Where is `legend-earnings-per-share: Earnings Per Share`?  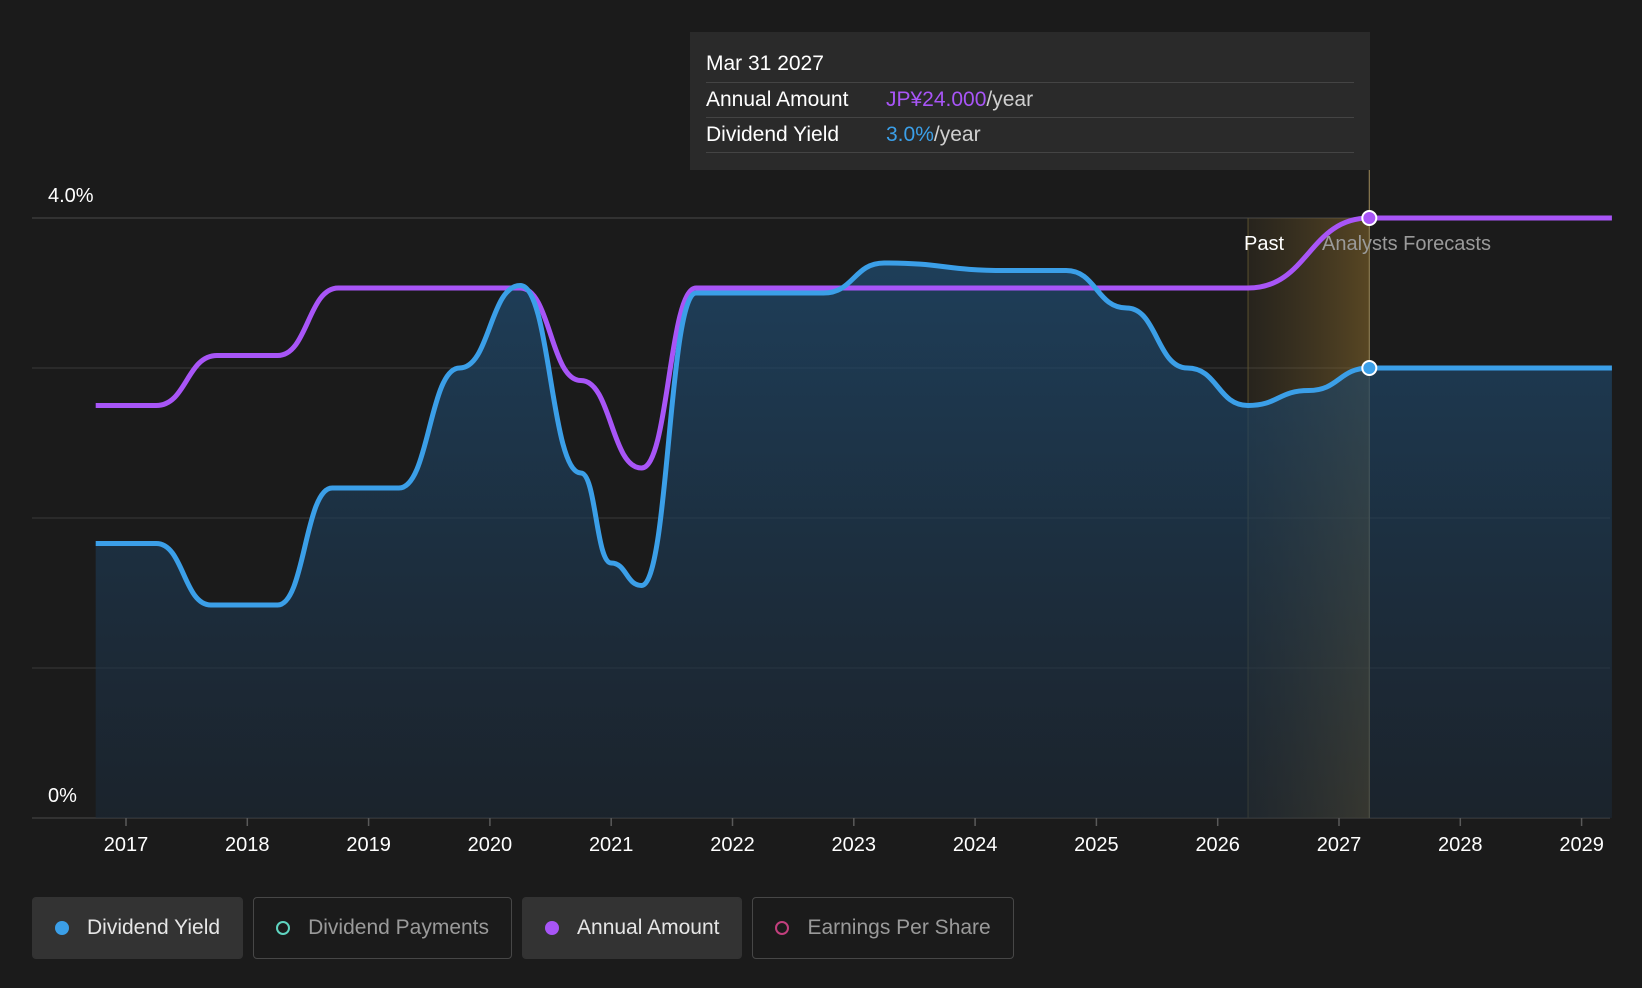
legend-earnings-per-share: Earnings Per Share is located at coordinates (883, 928).